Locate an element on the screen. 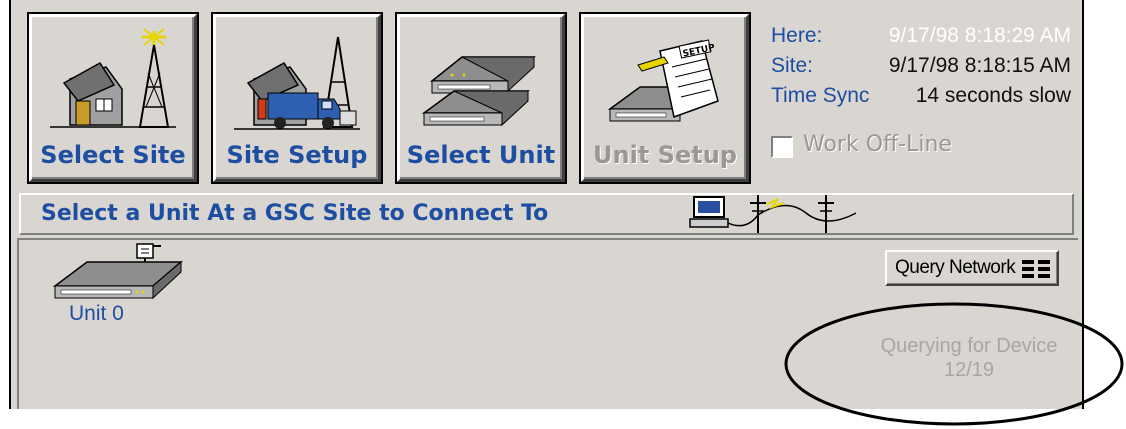 The width and height of the screenshot is (1126, 429). site-truck-icon is located at coordinates (297, 83).